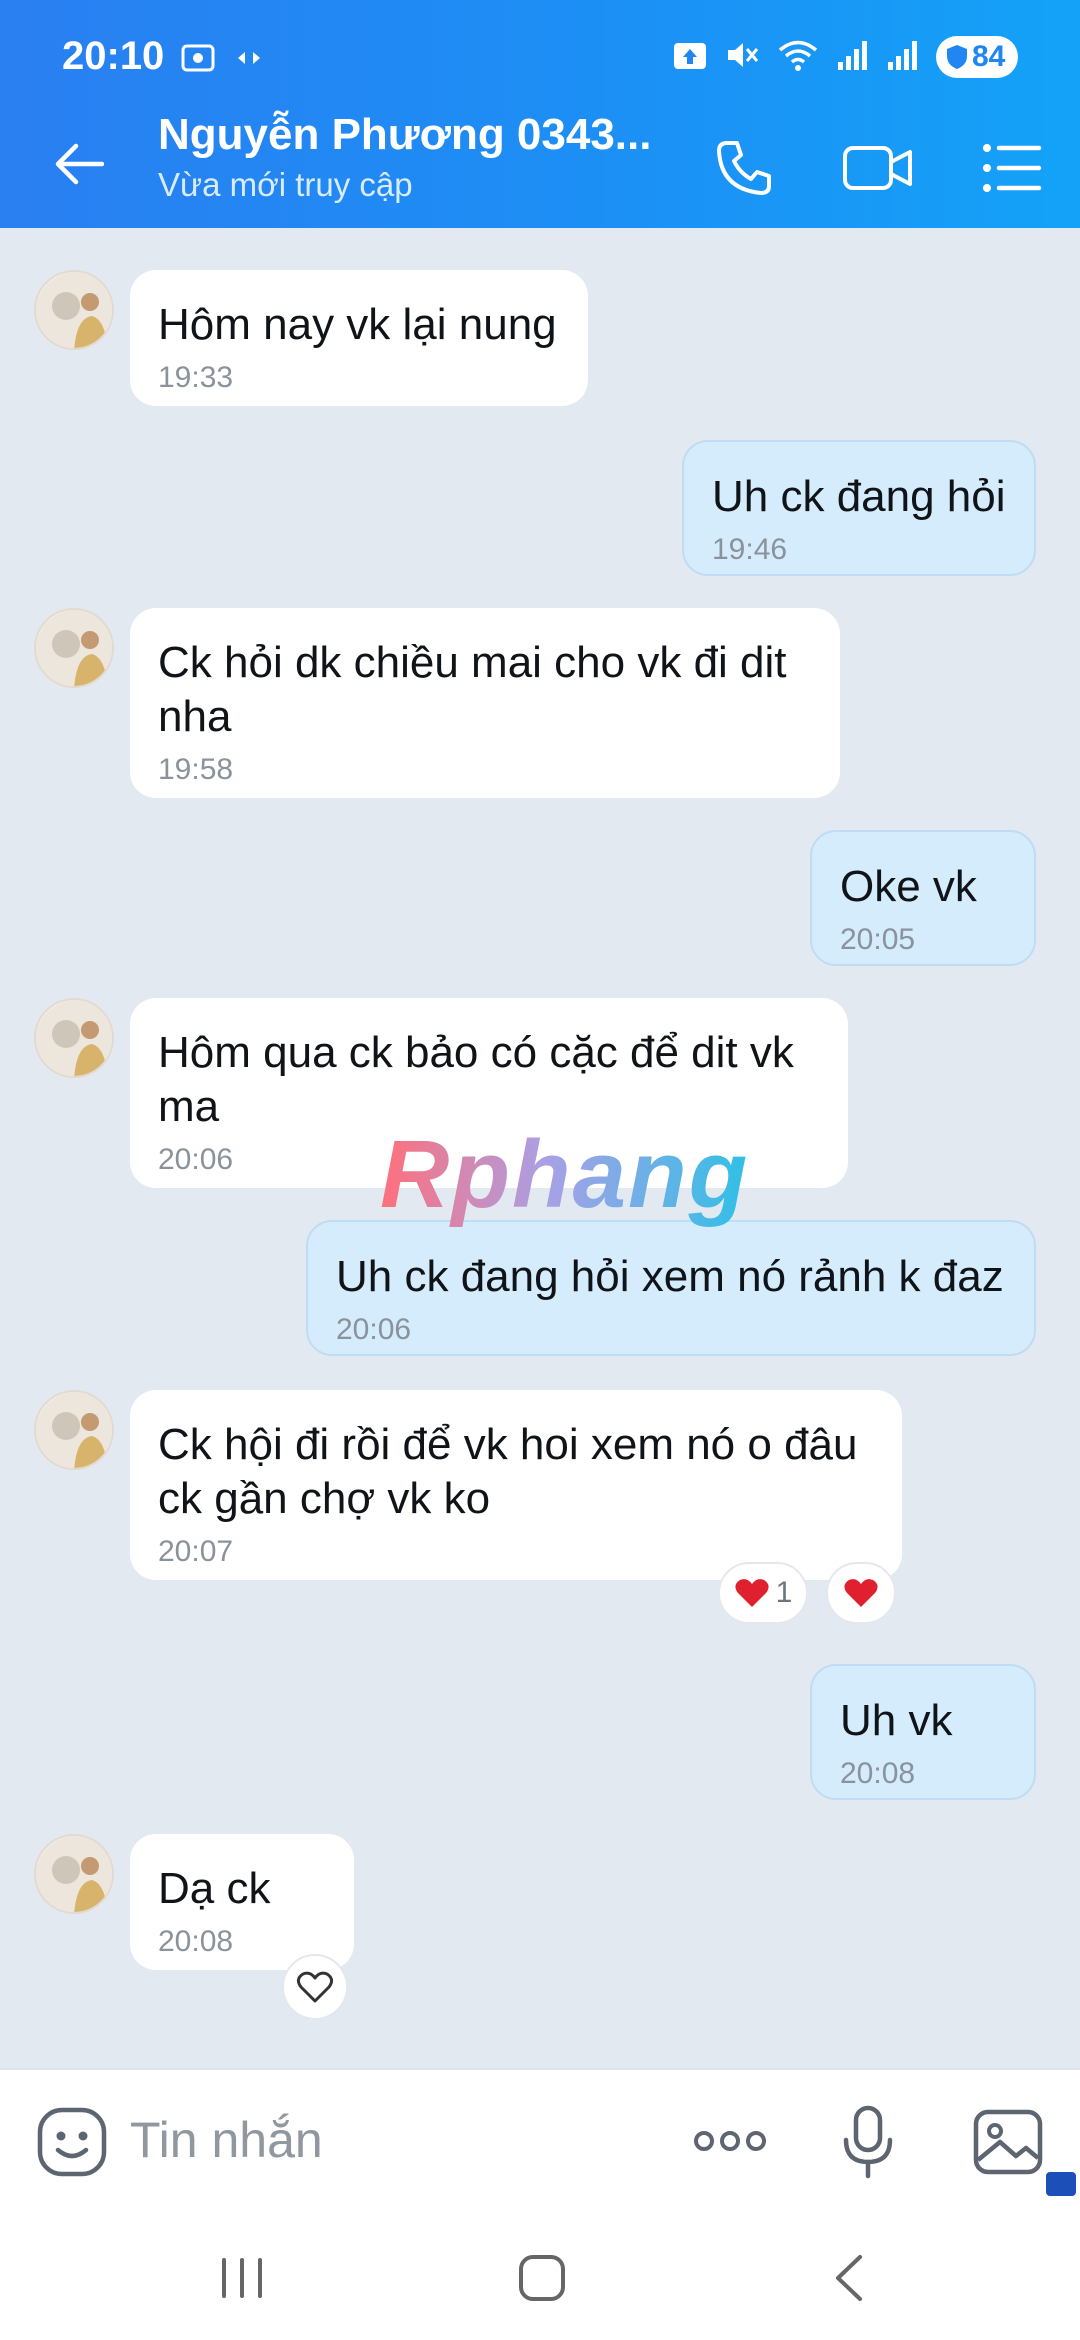 The width and height of the screenshot is (1080, 2340). I want to click on status-time: 20:10, so click(113, 56).